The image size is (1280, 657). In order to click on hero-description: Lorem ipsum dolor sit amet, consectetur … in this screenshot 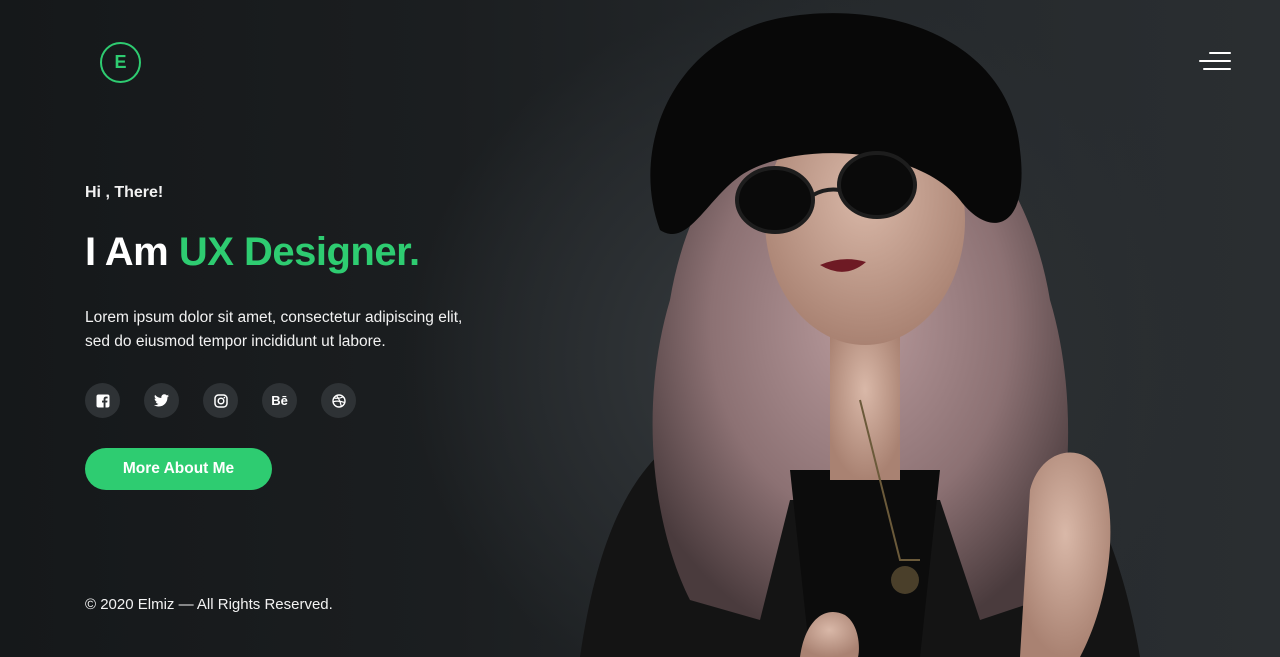, I will do `click(274, 329)`.